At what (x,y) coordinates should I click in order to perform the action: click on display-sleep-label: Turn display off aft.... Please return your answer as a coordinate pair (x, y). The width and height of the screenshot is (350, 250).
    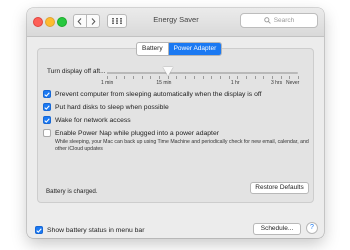
    Looking at the image, I should click on (76, 71).